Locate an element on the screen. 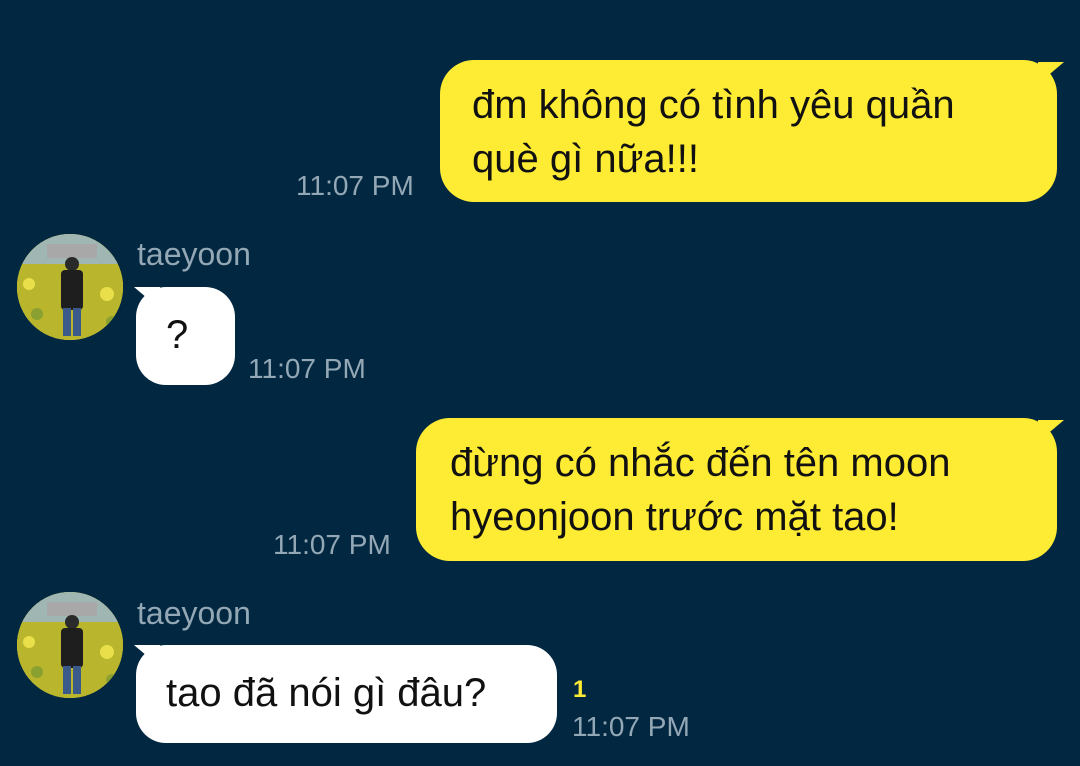 The width and height of the screenshot is (1080, 766). sender-name: taeyoon is located at coordinates (194, 613).